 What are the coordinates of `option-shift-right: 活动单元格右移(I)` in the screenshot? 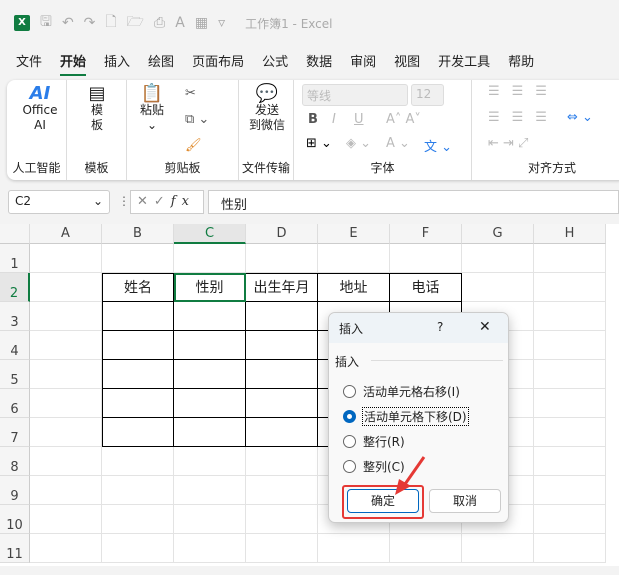 It's located at (401, 391).